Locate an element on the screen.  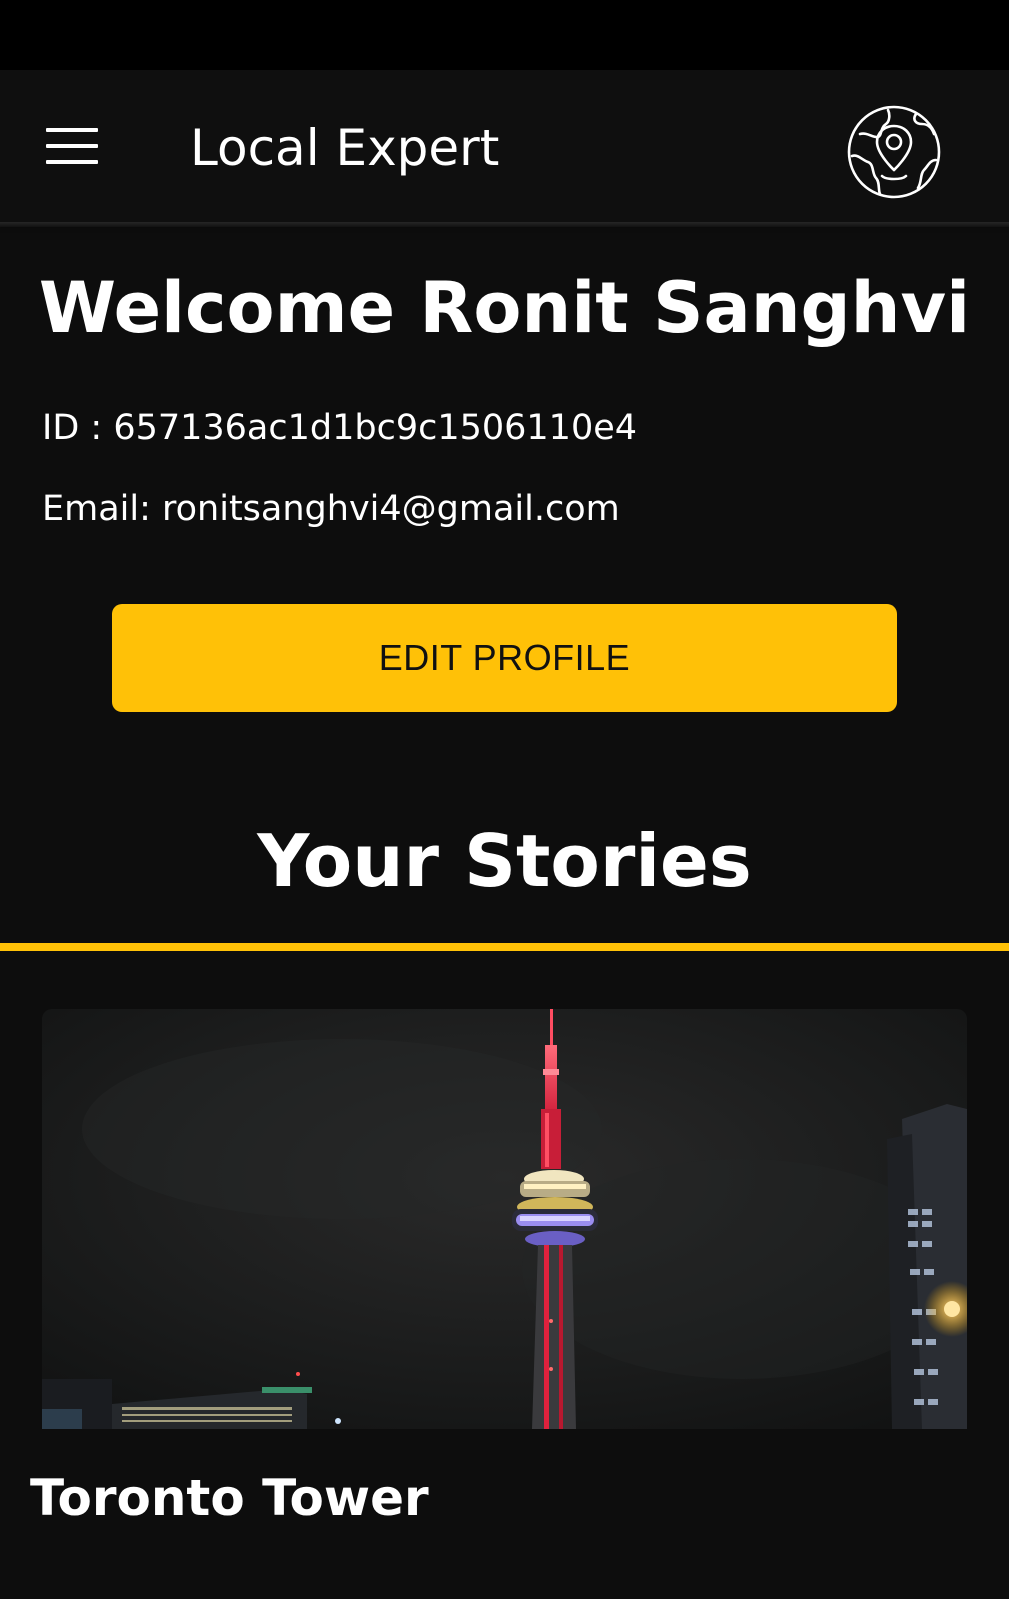
user-email-text: Email: ronitsanghvi4@gmail.com is located at coordinates (331, 509).